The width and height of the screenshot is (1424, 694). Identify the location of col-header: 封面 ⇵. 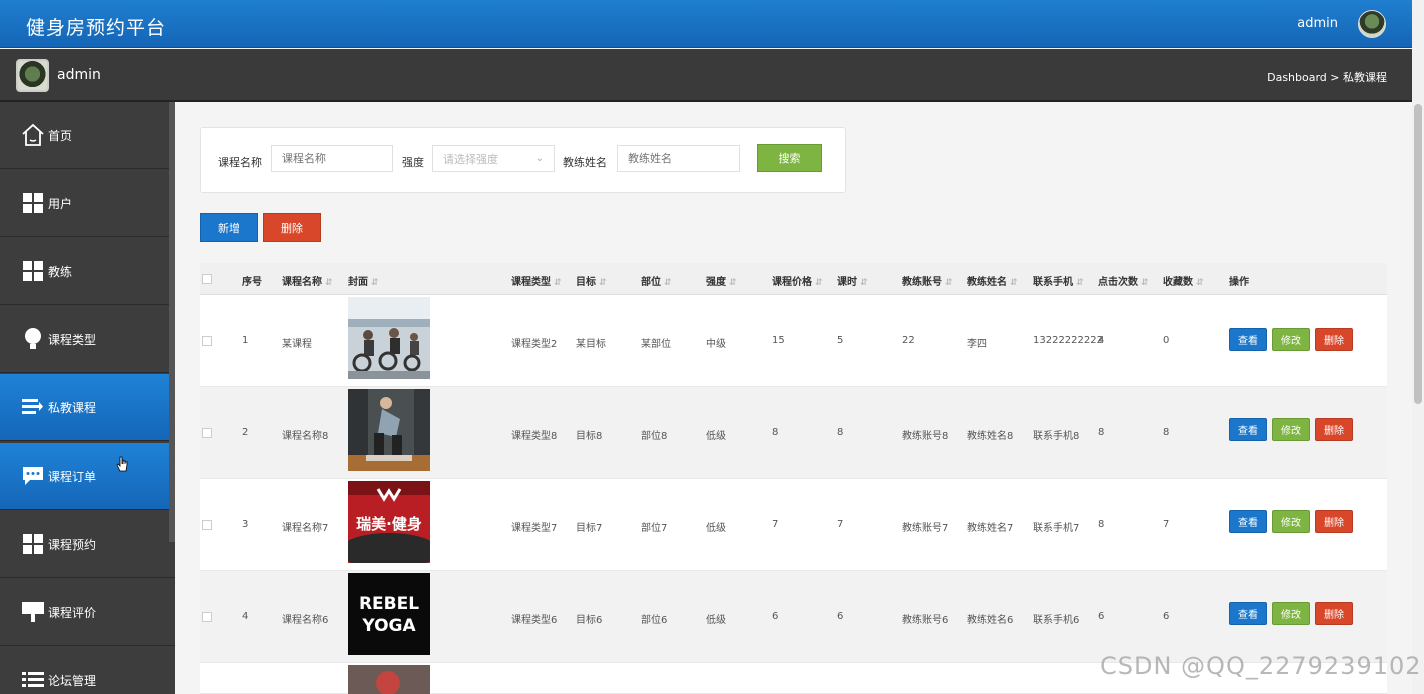
(363, 280).